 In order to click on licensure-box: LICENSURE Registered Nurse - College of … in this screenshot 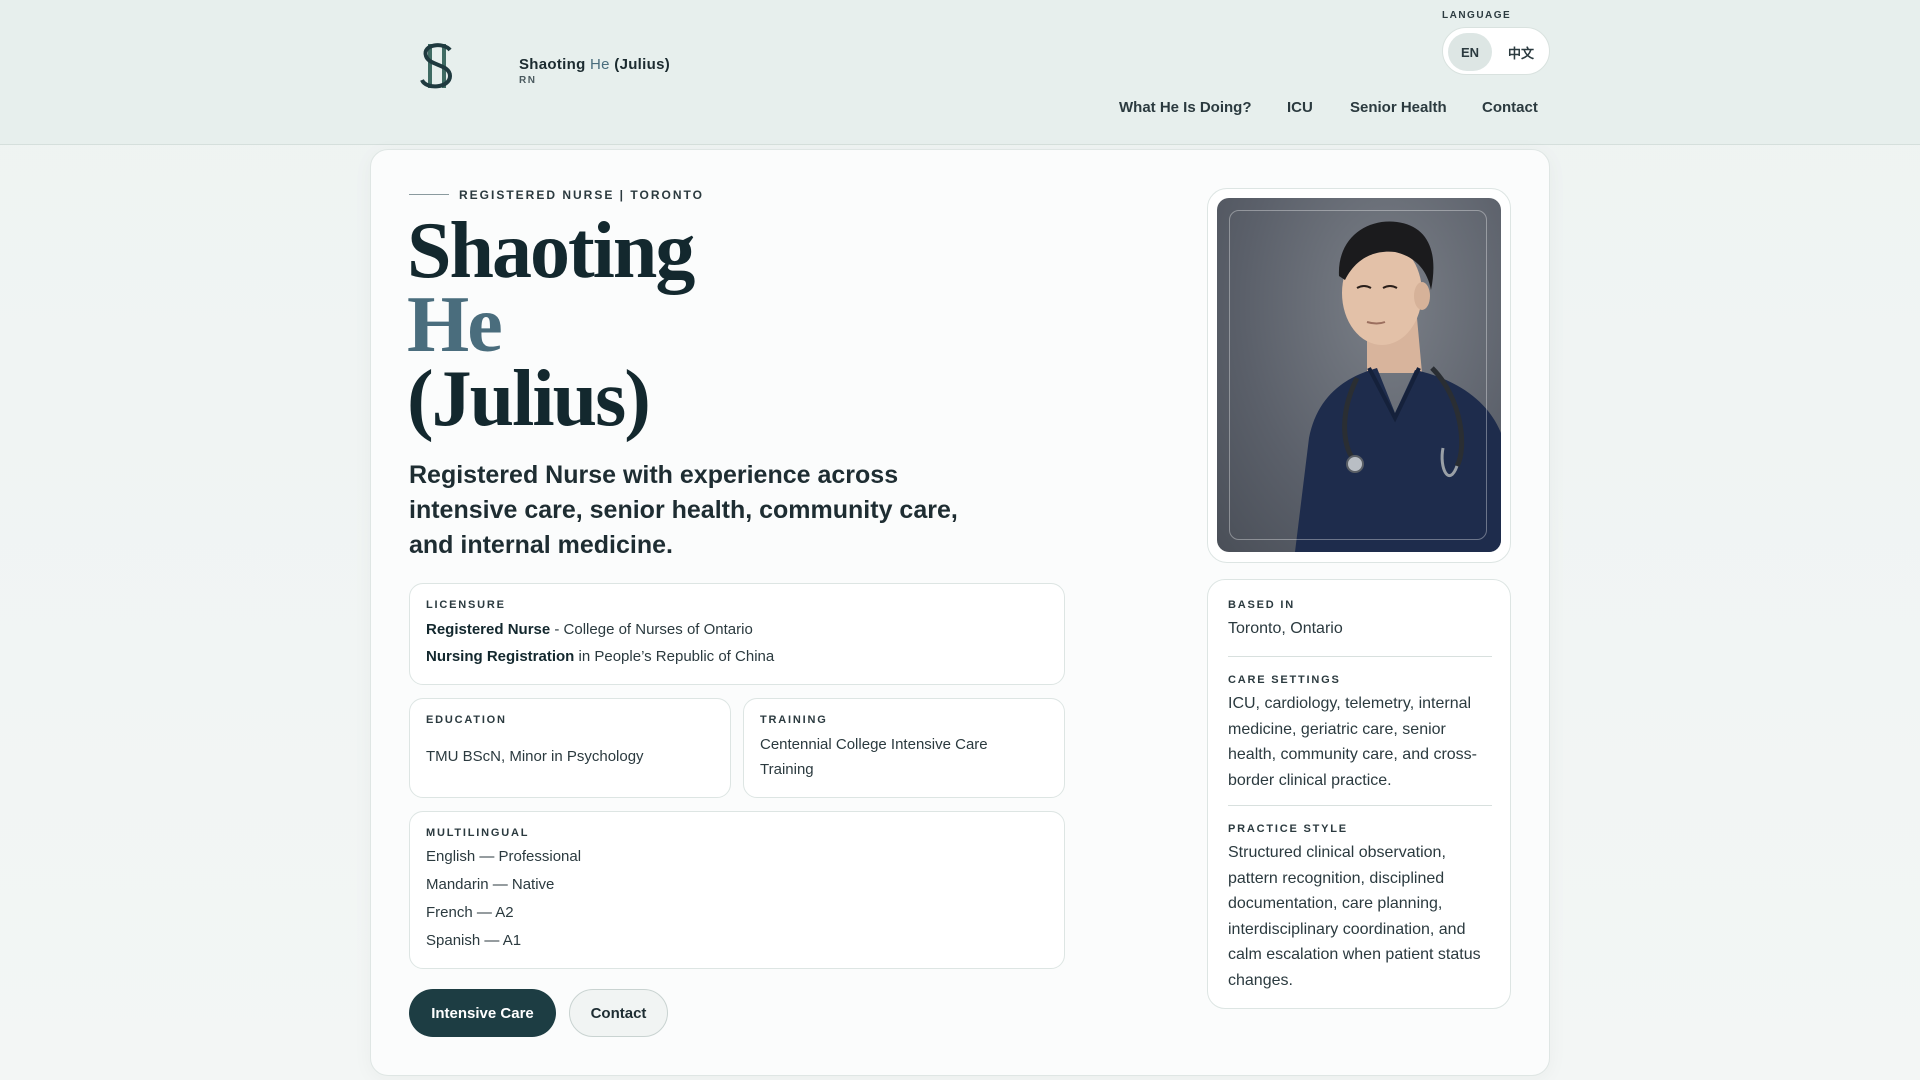, I will do `click(737, 634)`.